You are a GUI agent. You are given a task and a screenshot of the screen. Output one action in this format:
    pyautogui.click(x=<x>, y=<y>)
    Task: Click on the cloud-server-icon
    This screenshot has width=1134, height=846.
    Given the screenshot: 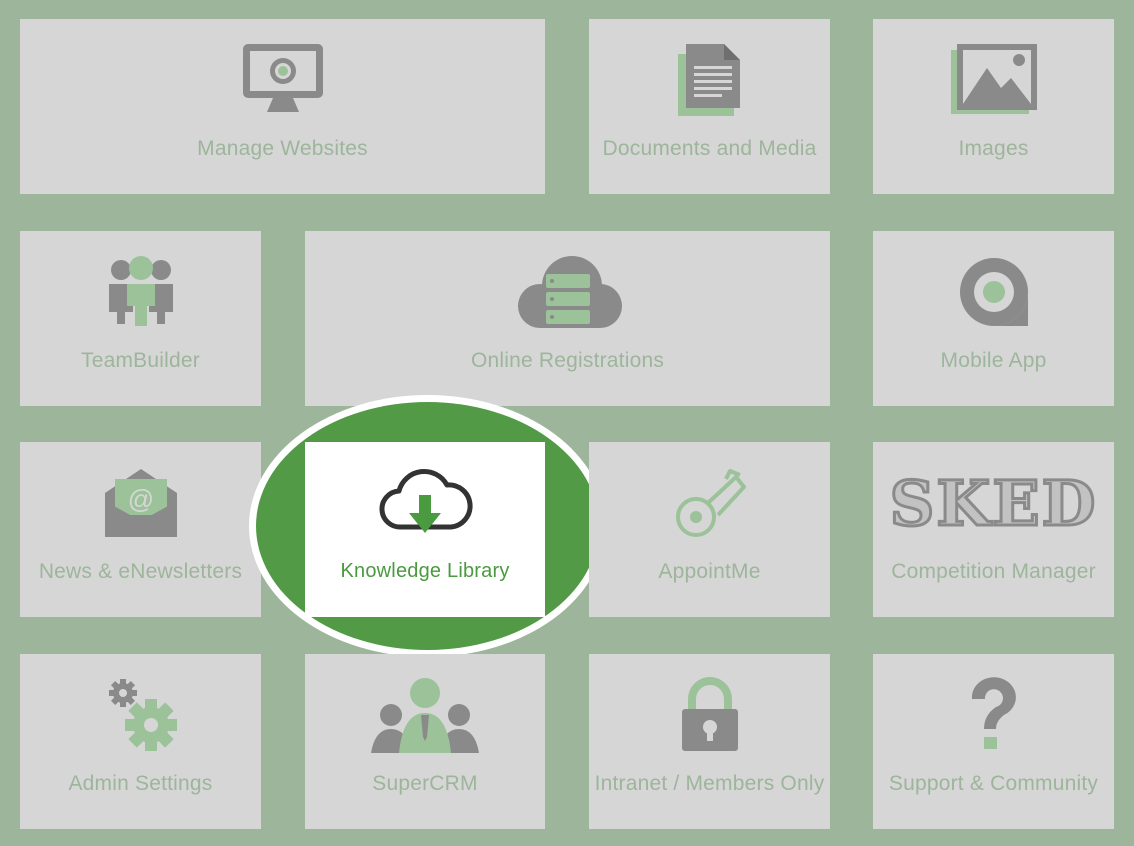 What is the action you would take?
    pyautogui.click(x=567, y=292)
    